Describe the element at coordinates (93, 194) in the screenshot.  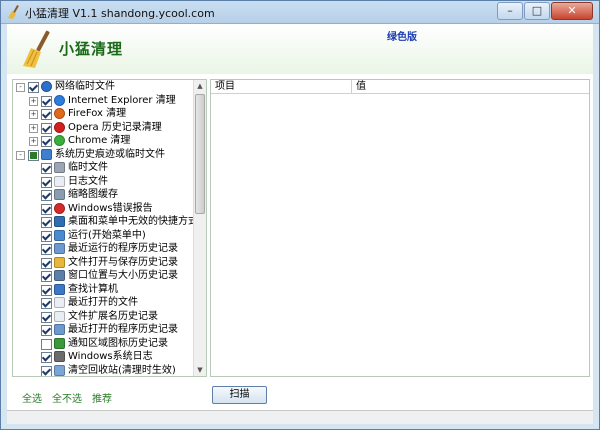
I see `tree-item-label: 缩略图缓存` at that location.